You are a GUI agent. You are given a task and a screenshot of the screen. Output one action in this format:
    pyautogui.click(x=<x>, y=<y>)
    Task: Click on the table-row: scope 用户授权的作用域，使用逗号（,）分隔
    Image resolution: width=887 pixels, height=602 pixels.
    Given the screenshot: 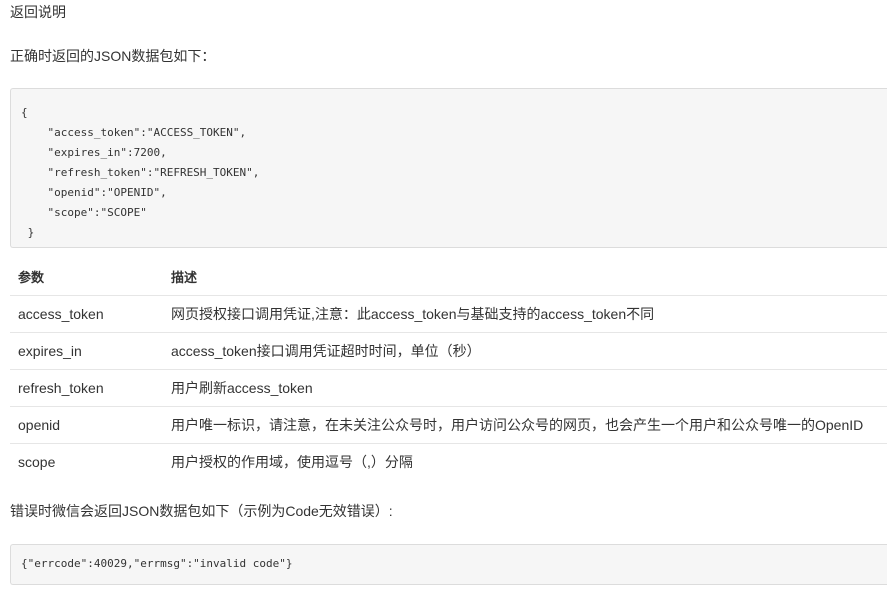 What is the action you would take?
    pyautogui.click(x=448, y=462)
    